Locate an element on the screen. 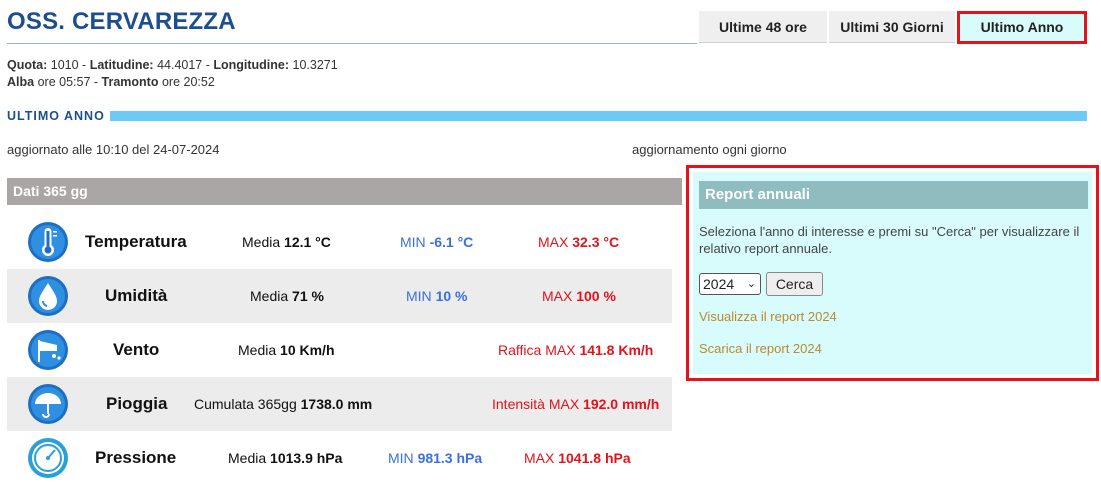  sunset-label: Tramonto is located at coordinates (130, 82).